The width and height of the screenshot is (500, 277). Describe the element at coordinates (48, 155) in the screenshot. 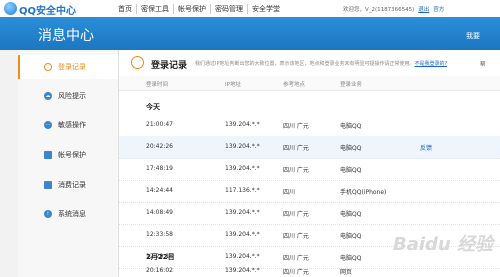

I see `lock-icon` at that location.